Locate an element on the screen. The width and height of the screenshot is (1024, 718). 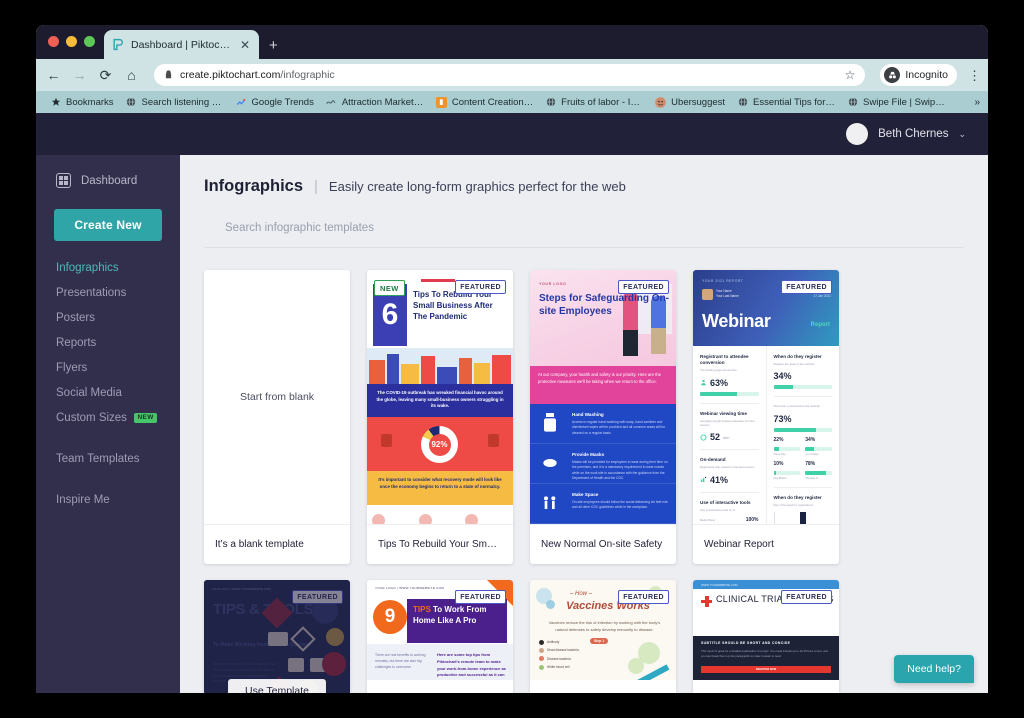
app-topbar: Beth Chernes ⌄ is located at coordinates (512, 134).